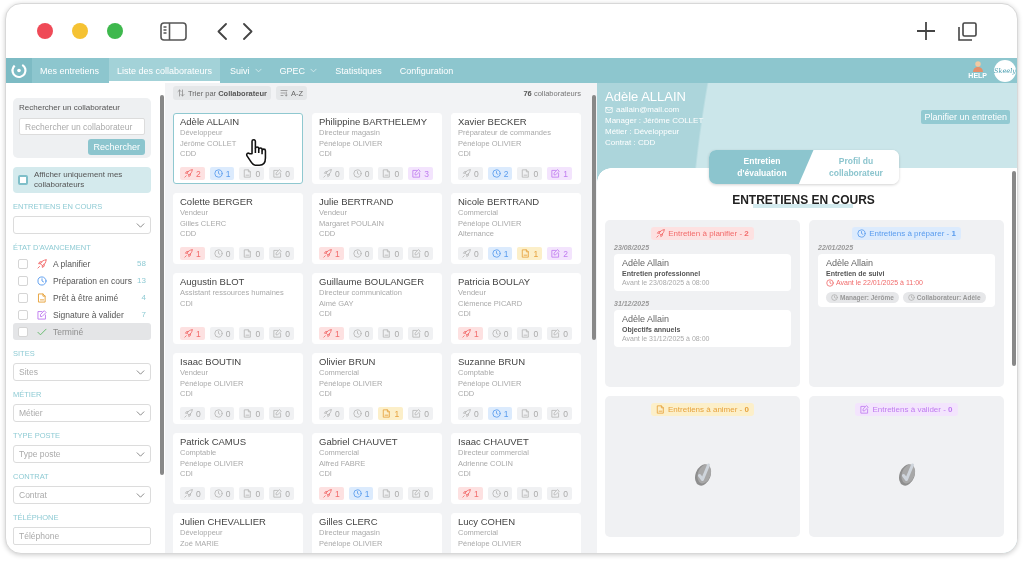 The height and width of the screenshot is (561, 1024). What do you see at coordinates (495, 282) in the screenshot?
I see `employee-name: Patricia BOULAY` at bounding box center [495, 282].